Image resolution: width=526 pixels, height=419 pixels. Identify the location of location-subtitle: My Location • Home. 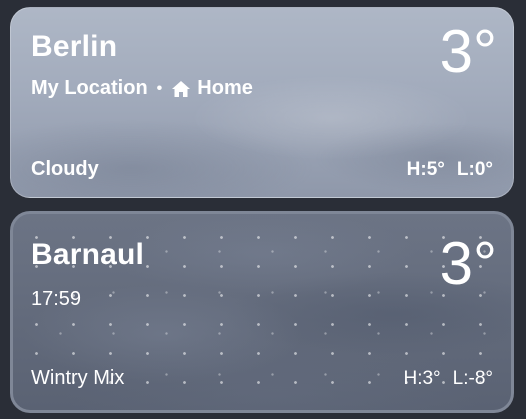
(142, 88).